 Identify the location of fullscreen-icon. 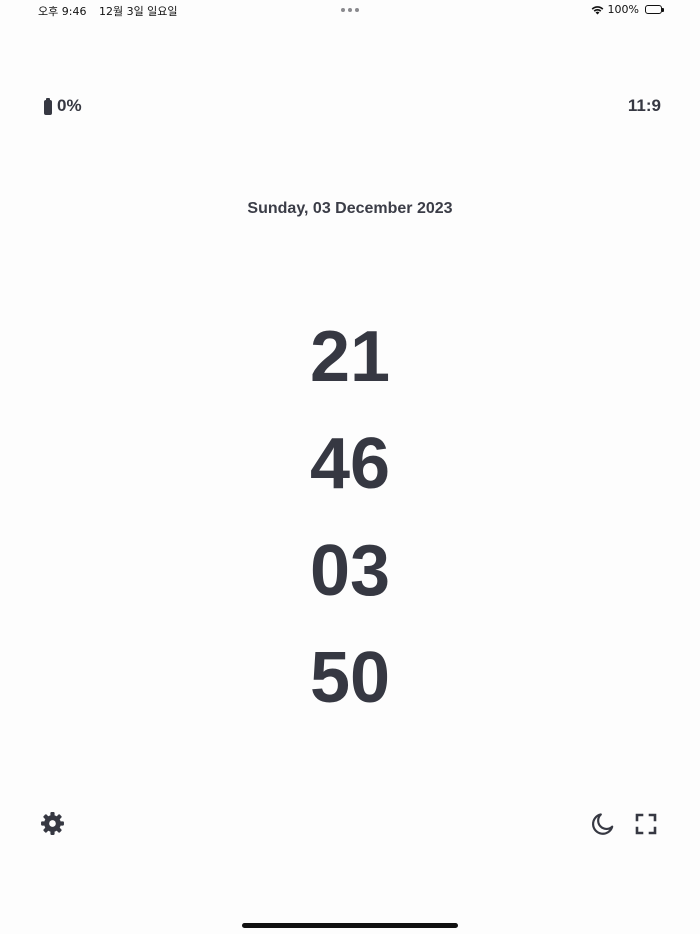
(646, 824).